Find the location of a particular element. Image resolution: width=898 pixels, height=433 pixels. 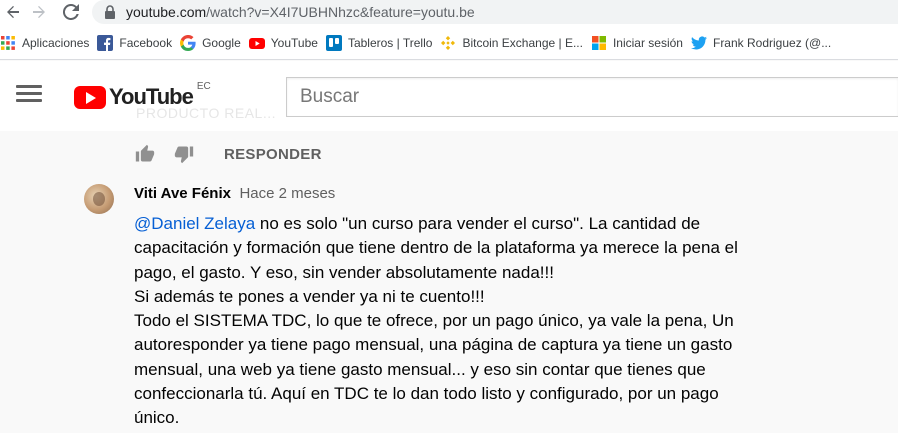

menu-button is located at coordinates (29, 96).